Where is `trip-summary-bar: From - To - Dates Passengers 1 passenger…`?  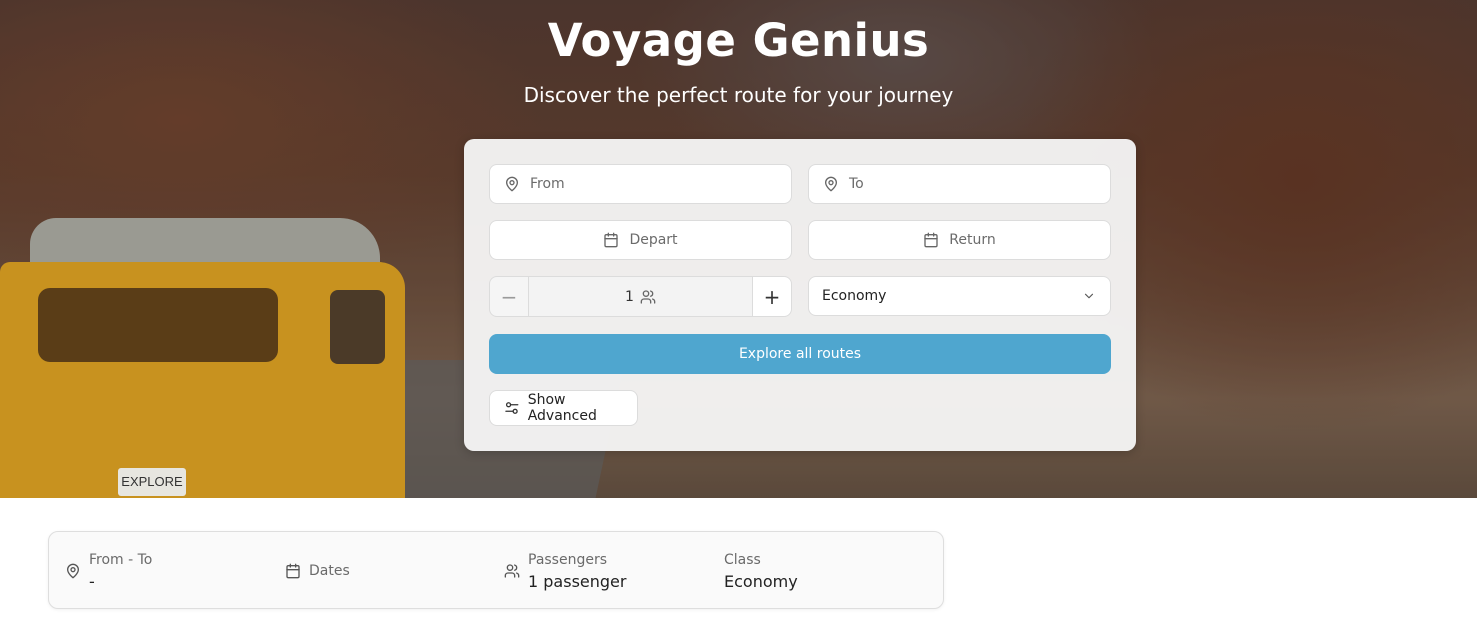 trip-summary-bar: From - To - Dates Passengers 1 passenger… is located at coordinates (496, 570).